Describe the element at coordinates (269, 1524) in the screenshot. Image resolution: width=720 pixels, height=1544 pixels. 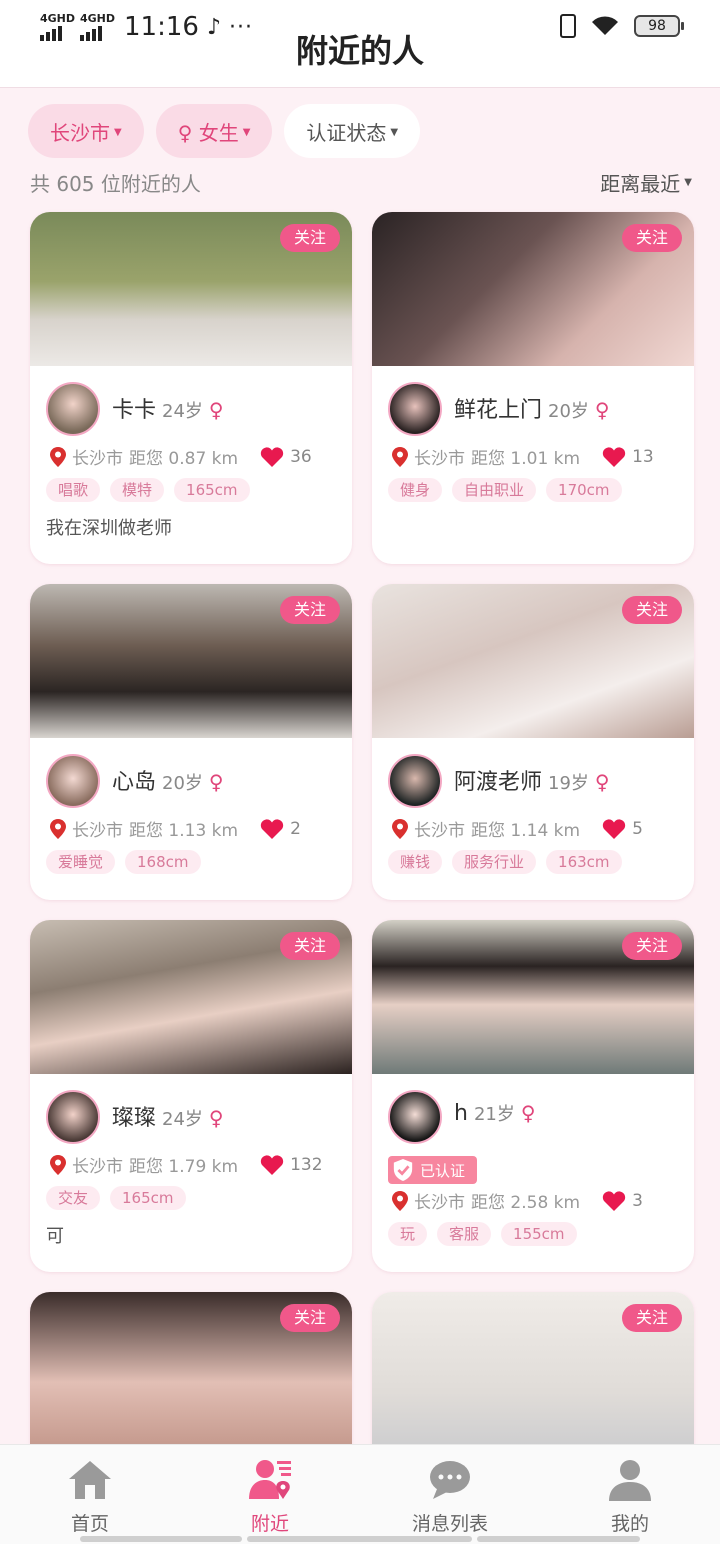
I see `tab-nearby-label: 附近` at that location.